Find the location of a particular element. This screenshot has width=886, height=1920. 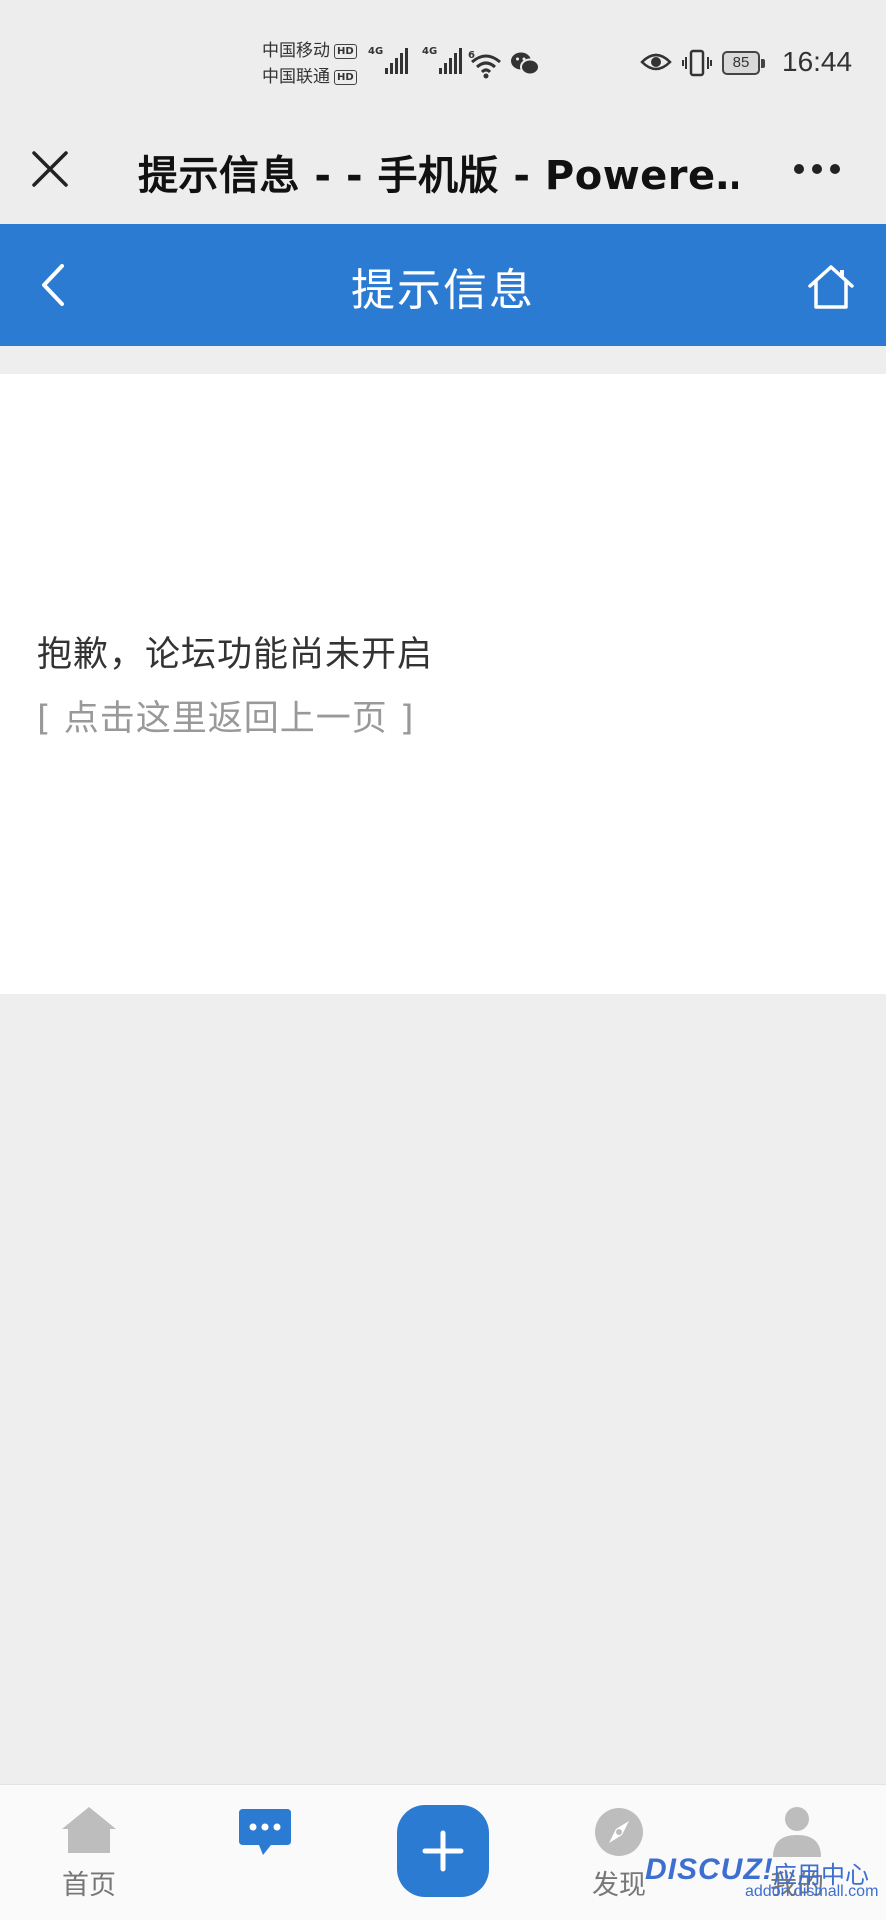

vibrate-icon is located at coordinates (697, 63).